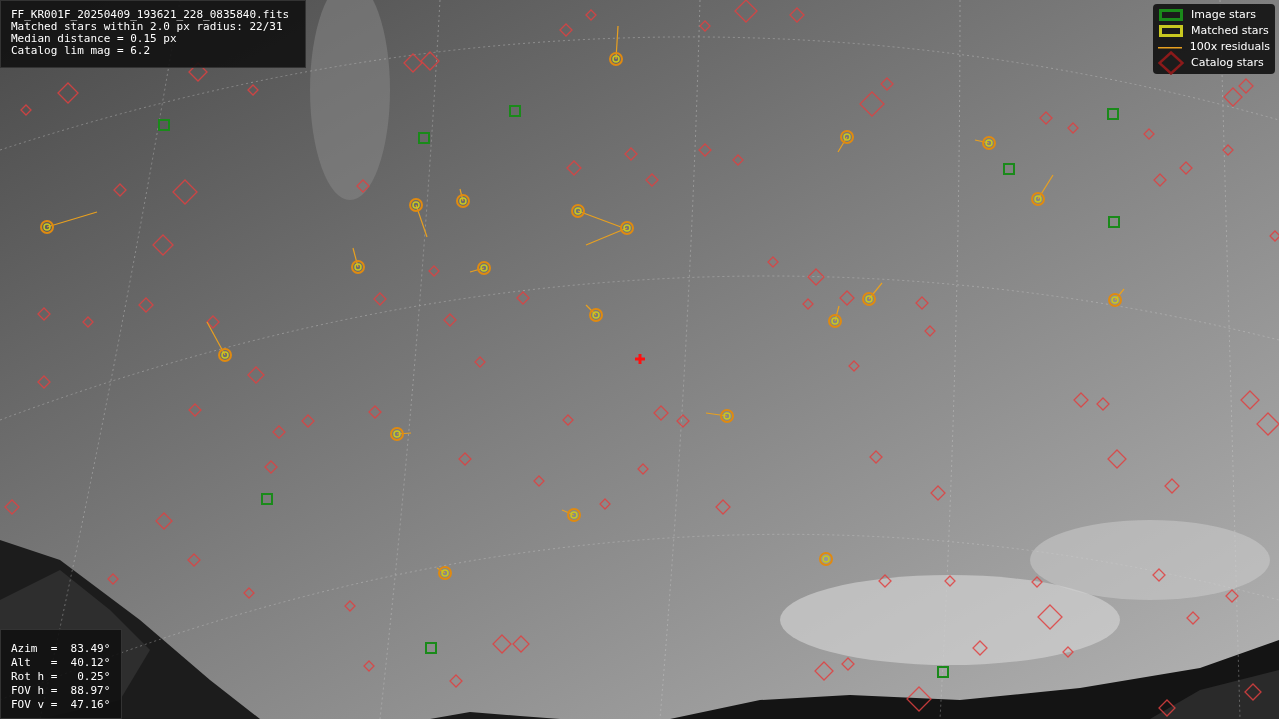 The image size is (1279, 719). Describe the element at coordinates (81, 51) in the screenshot. I see `info-line: Catalog lim mag = 6.2` at that location.